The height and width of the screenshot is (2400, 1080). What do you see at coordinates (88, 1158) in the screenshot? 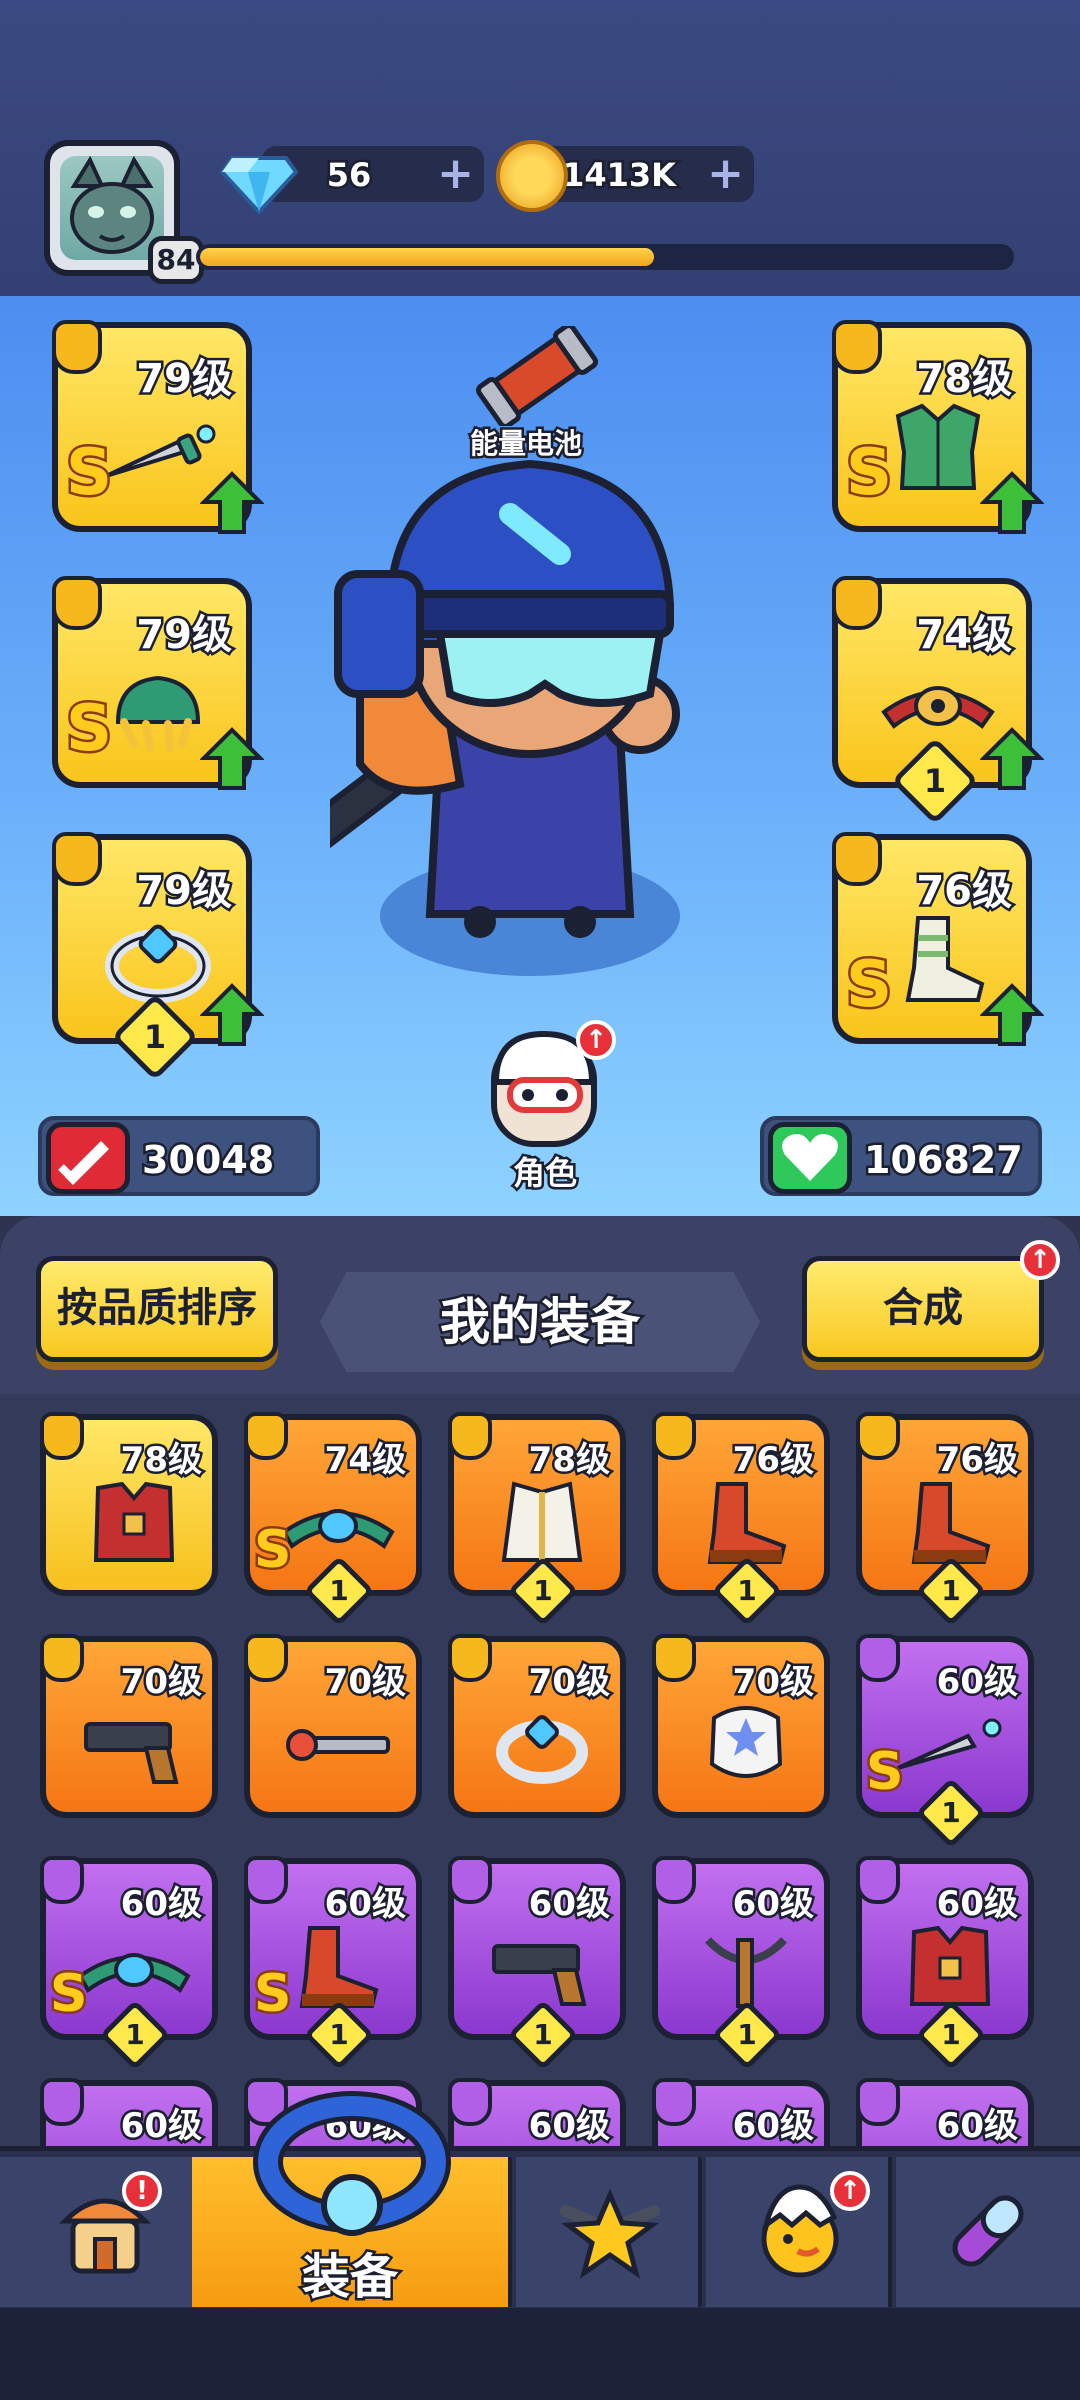
I see `sword-icon` at bounding box center [88, 1158].